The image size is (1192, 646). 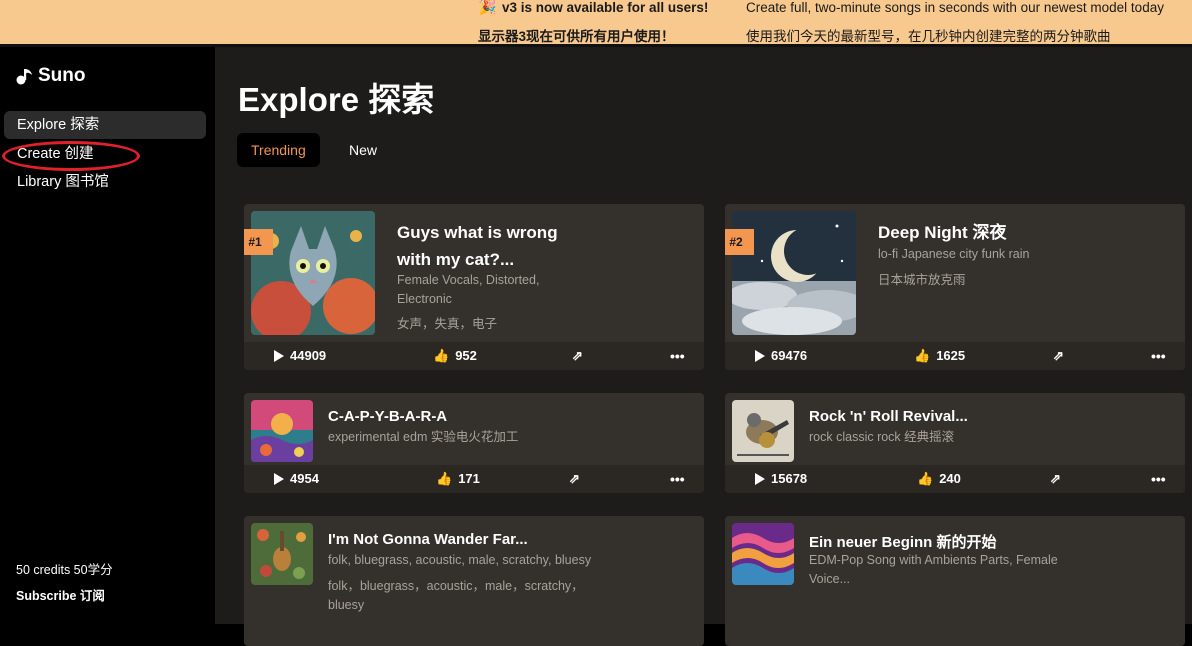 What do you see at coordinates (933, 560) in the screenshot?
I see `song-tags-line: EDM-Pop Song with Ambients Parts, Female` at bounding box center [933, 560].